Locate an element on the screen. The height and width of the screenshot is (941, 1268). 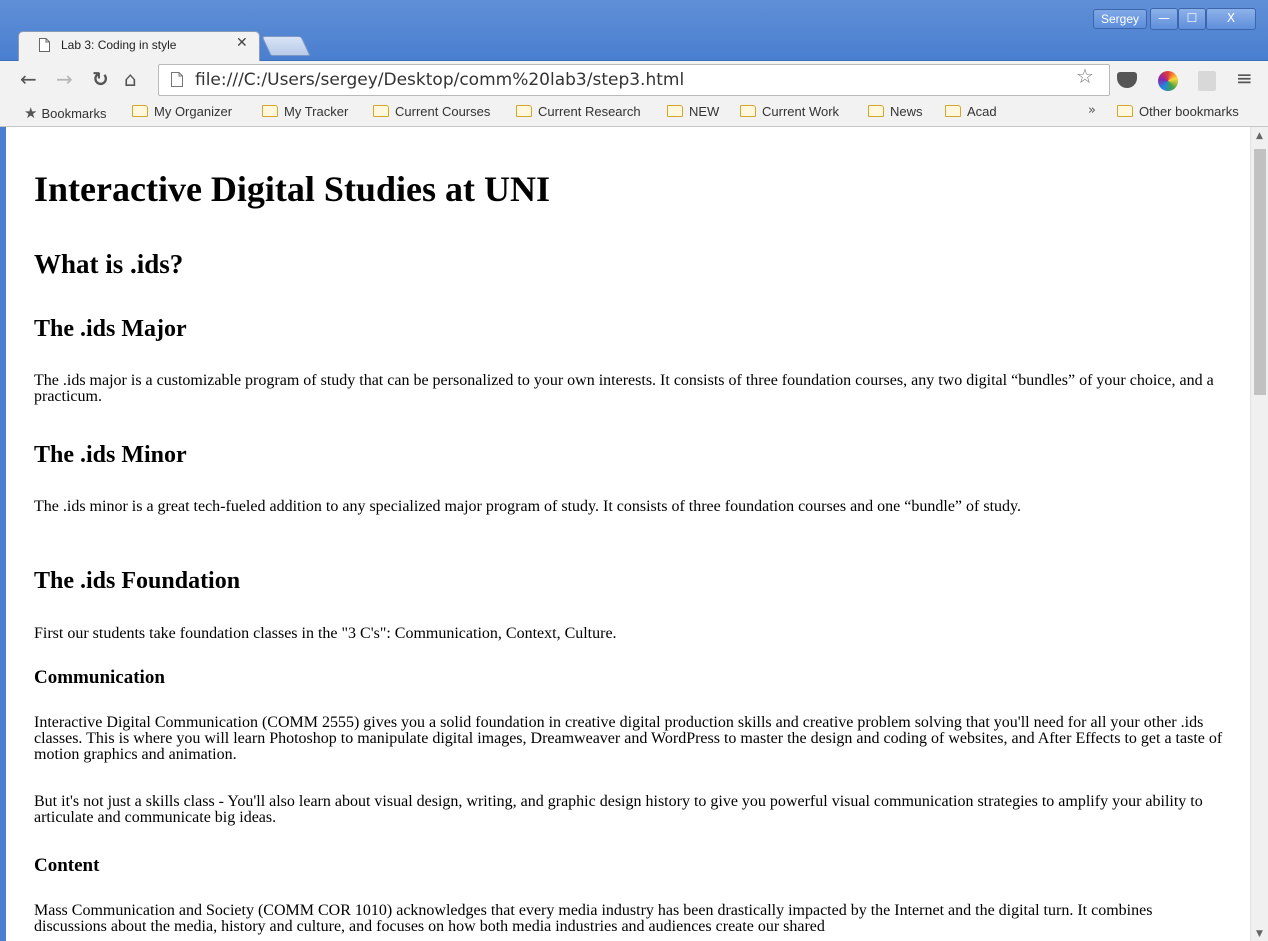
close-window-button: X is located at coordinates (1231, 19).